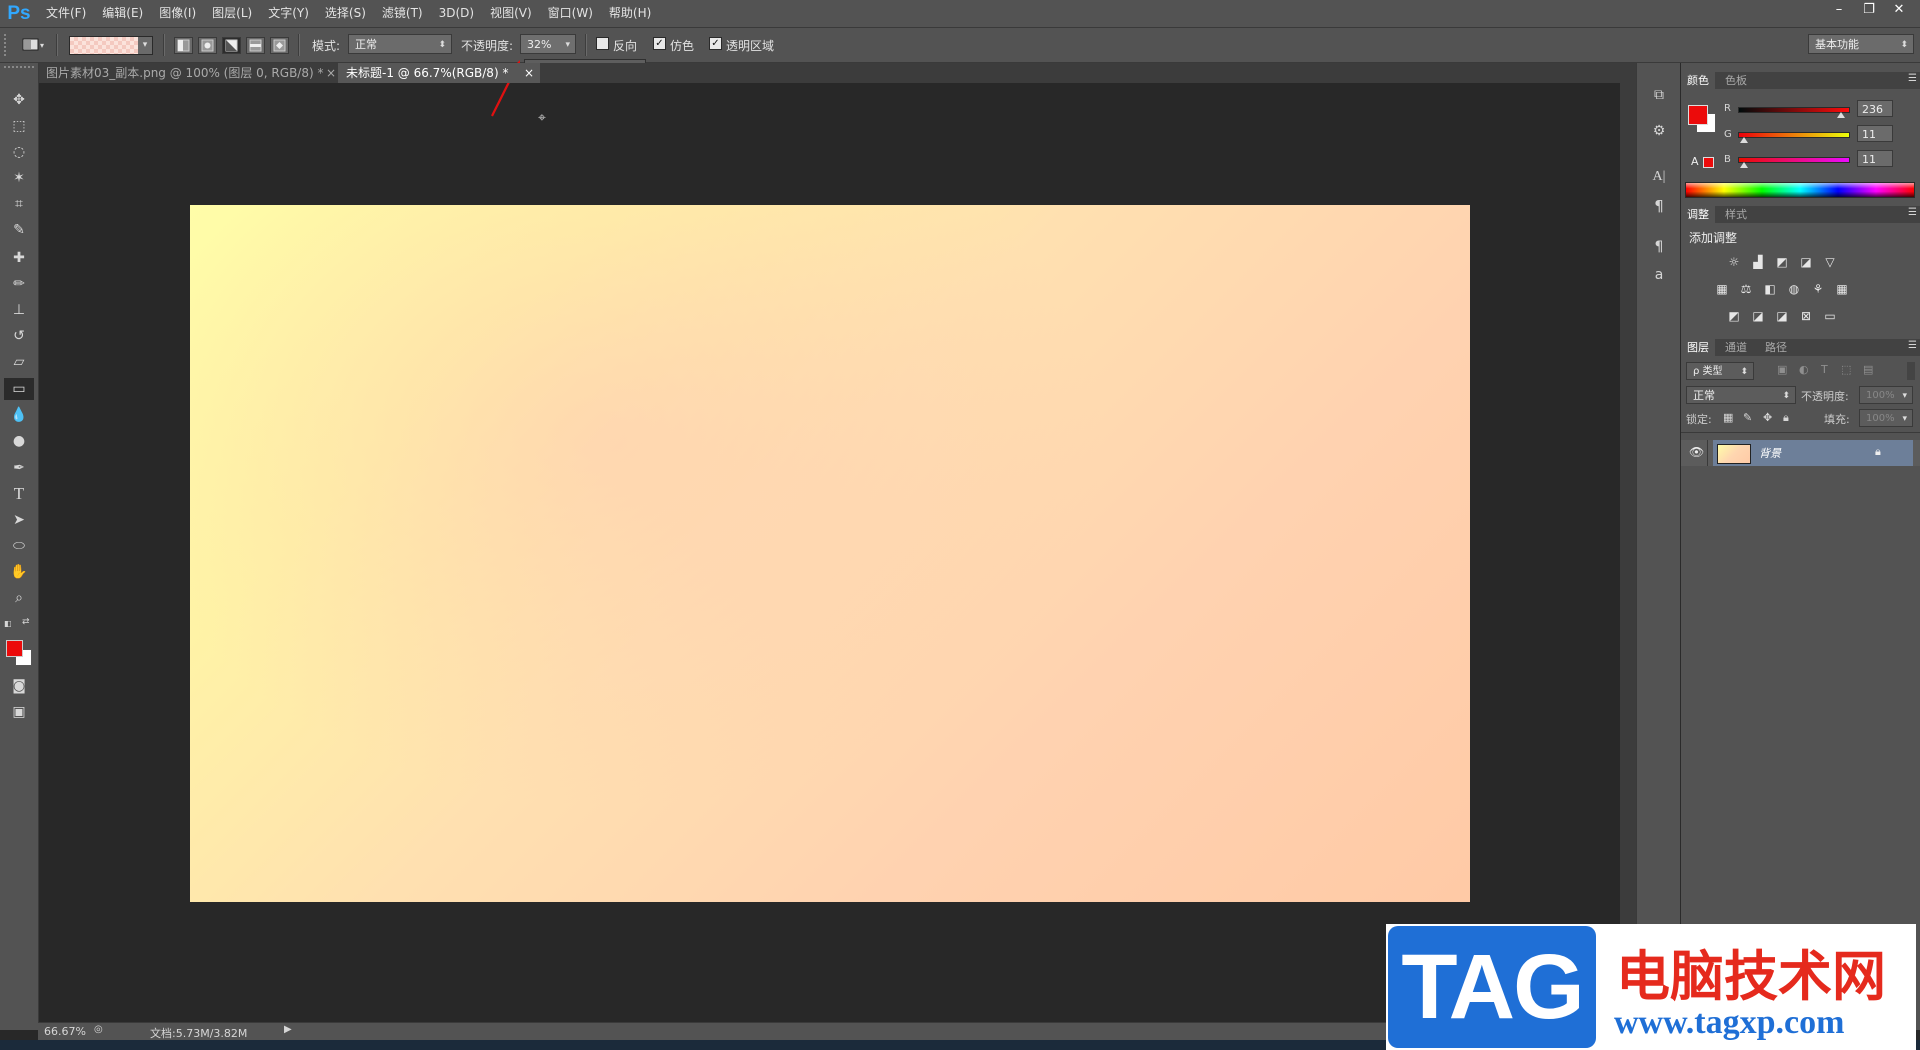 The height and width of the screenshot is (1050, 1920). I want to click on dodge-tool-icon: ●, so click(19, 441).